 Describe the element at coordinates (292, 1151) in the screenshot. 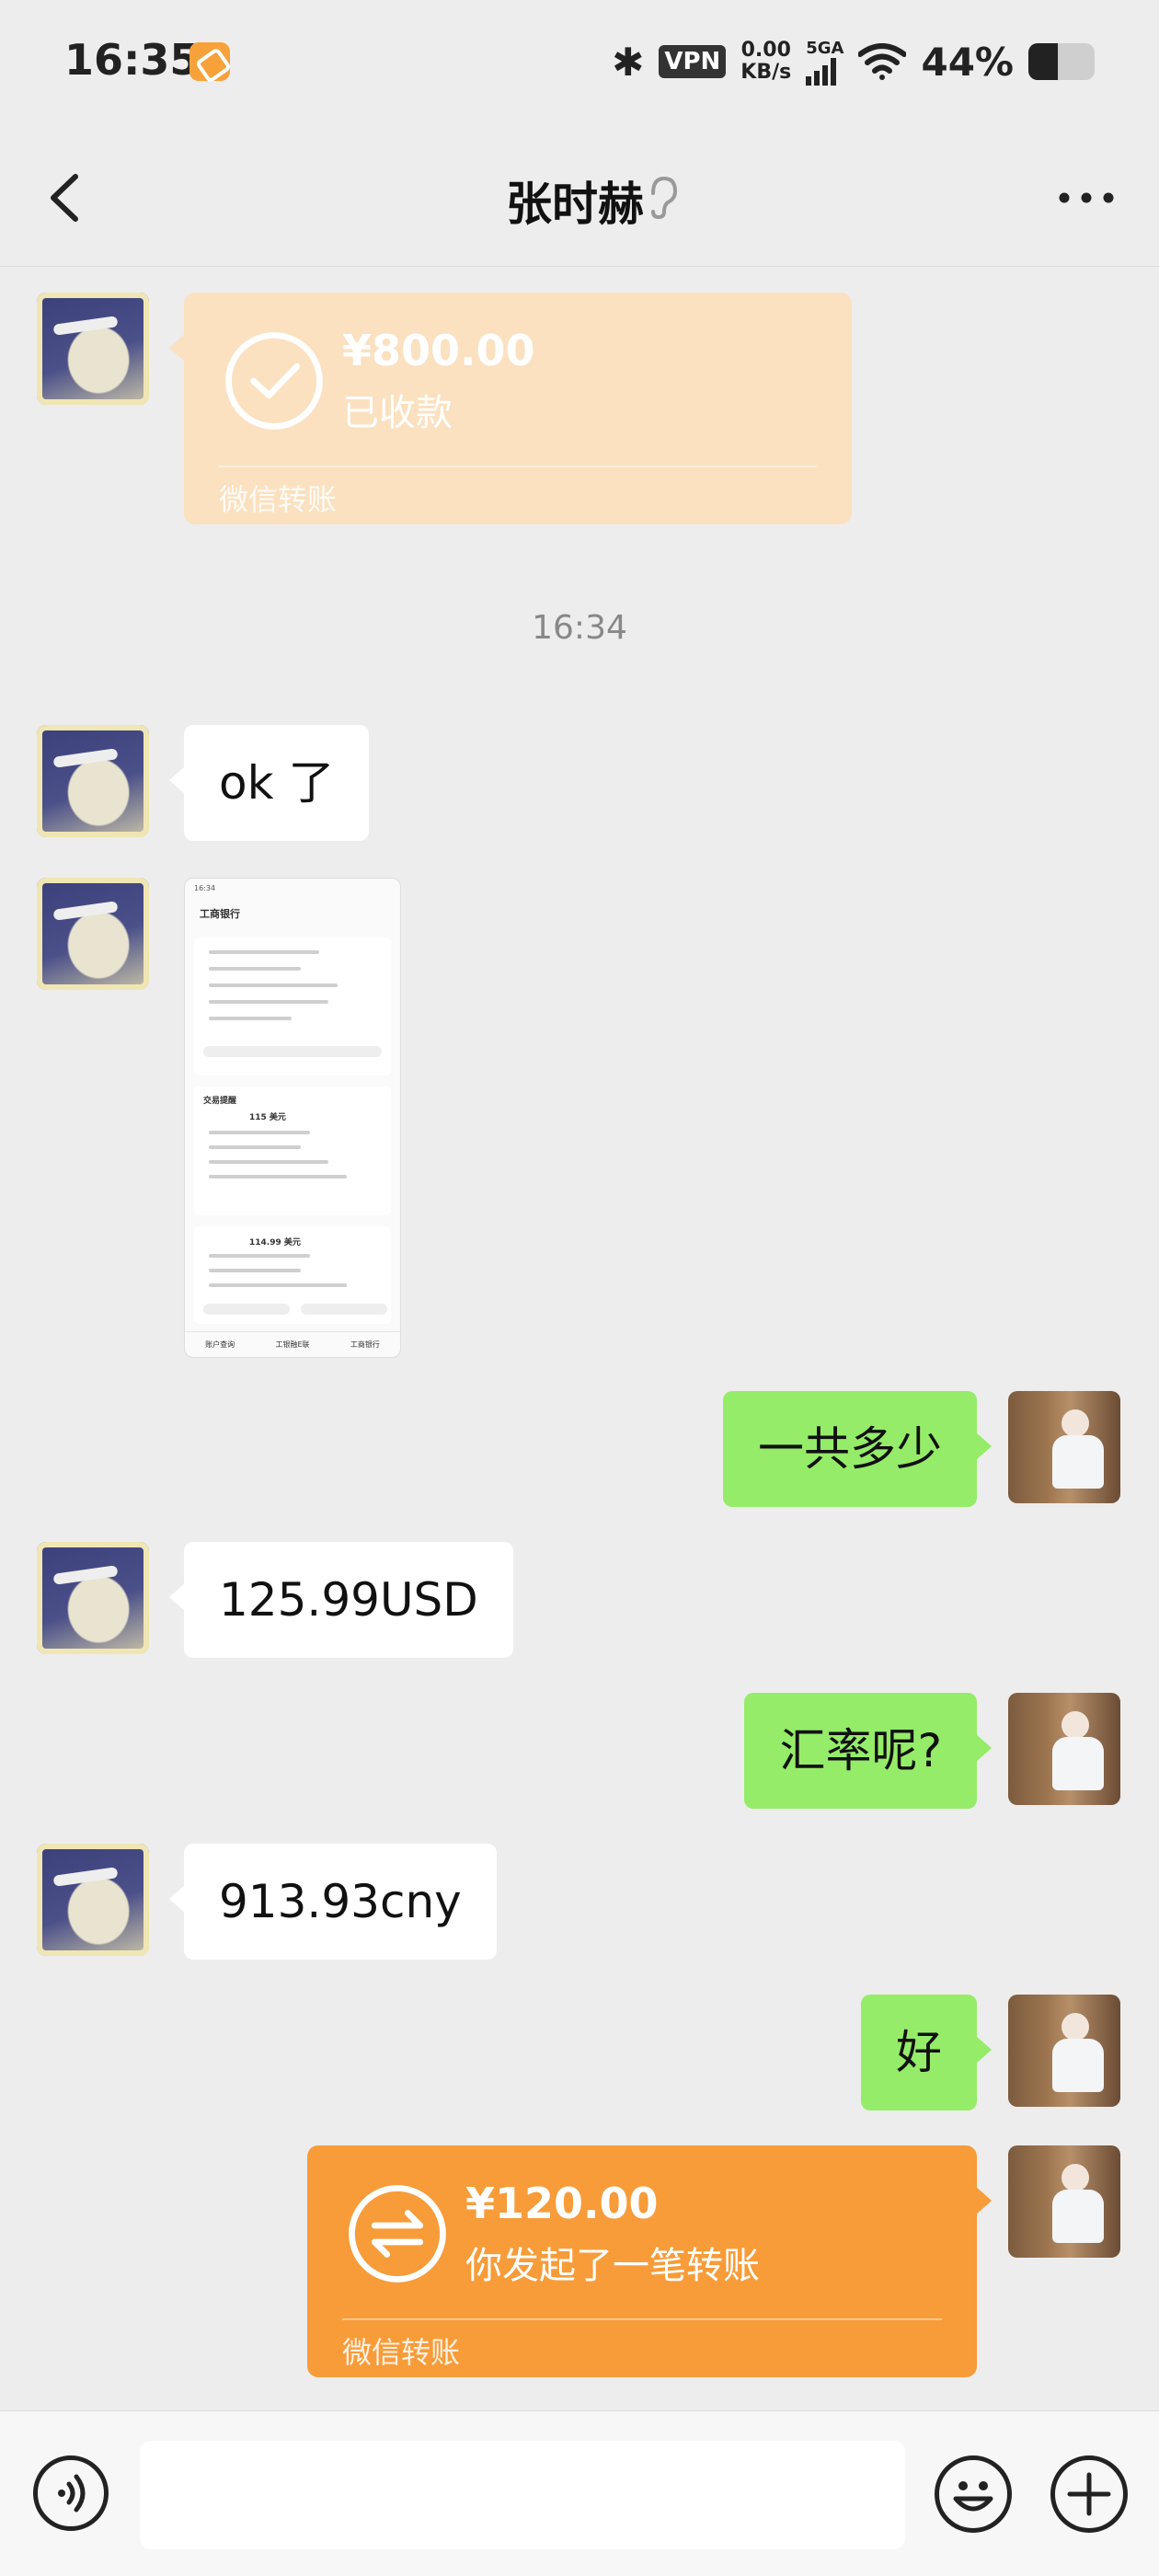

I see `screenshot-card-2: 交易提醒 115 美元` at that location.